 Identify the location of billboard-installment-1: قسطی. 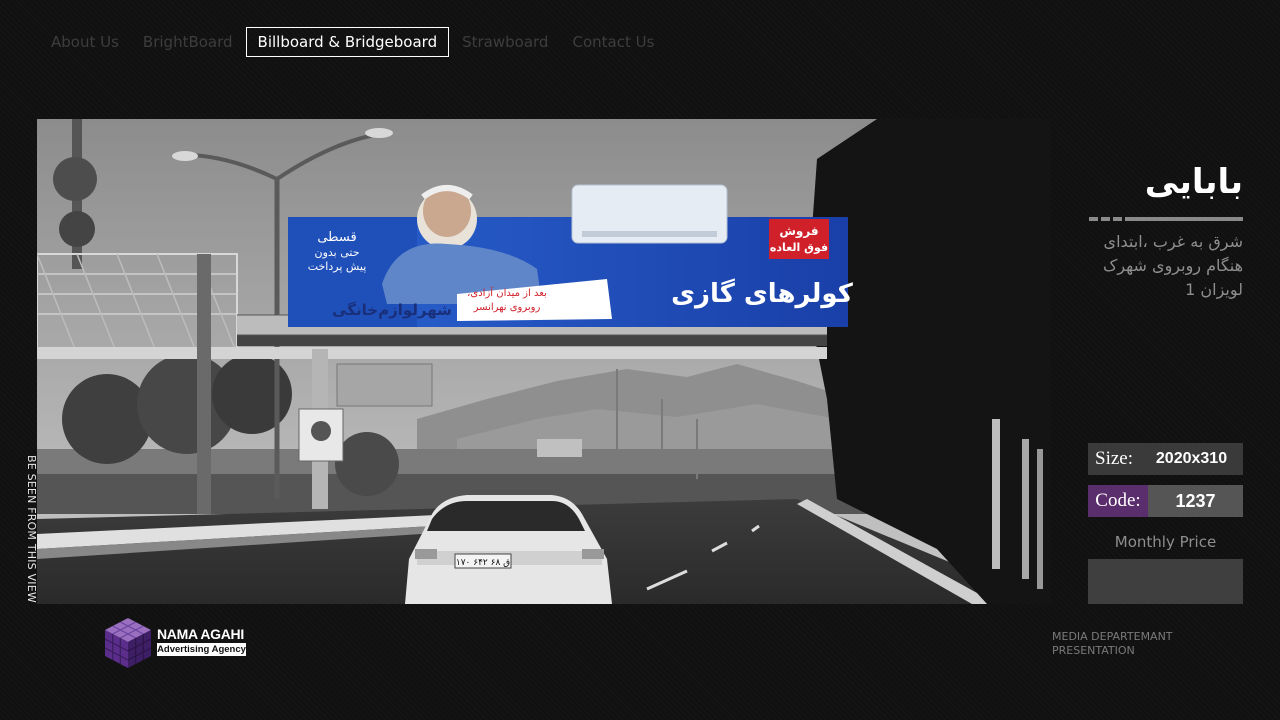
(336, 237).